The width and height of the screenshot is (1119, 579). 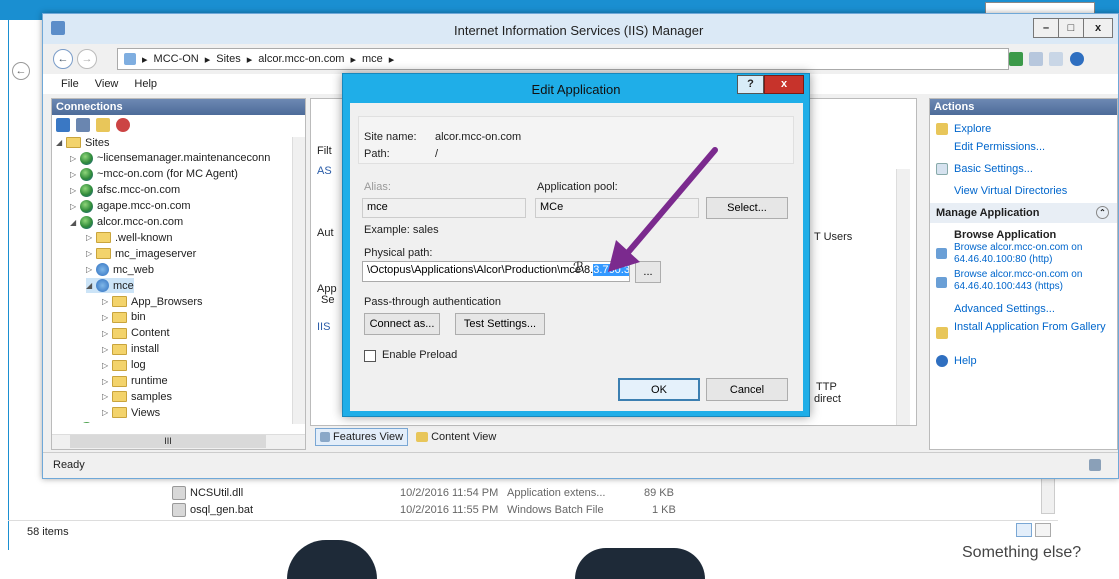 What do you see at coordinates (670, 203) in the screenshot?
I see `arrow-shaft` at bounding box center [670, 203].